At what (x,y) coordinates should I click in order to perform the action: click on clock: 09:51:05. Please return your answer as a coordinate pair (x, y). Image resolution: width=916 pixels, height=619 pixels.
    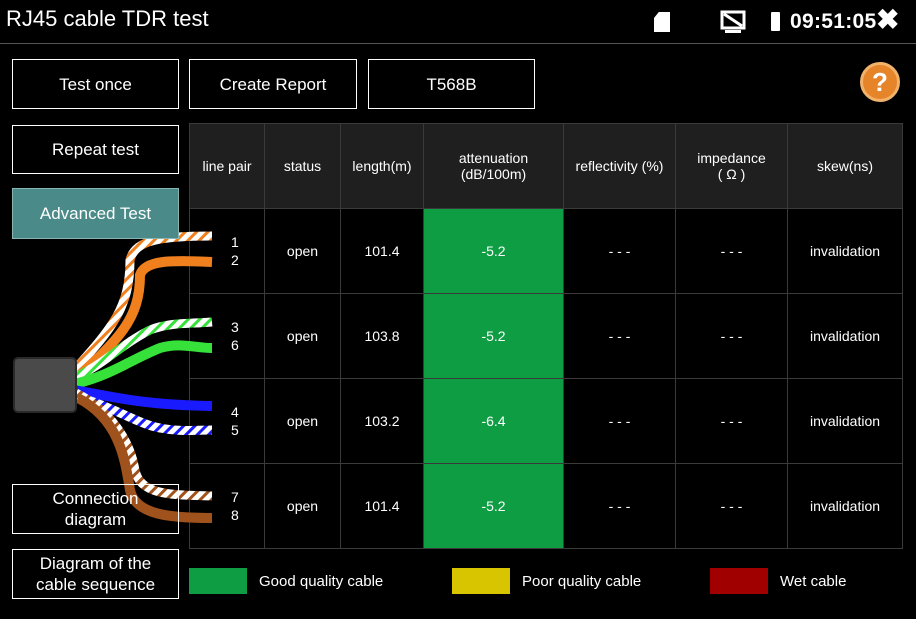
    Looking at the image, I should click on (833, 21).